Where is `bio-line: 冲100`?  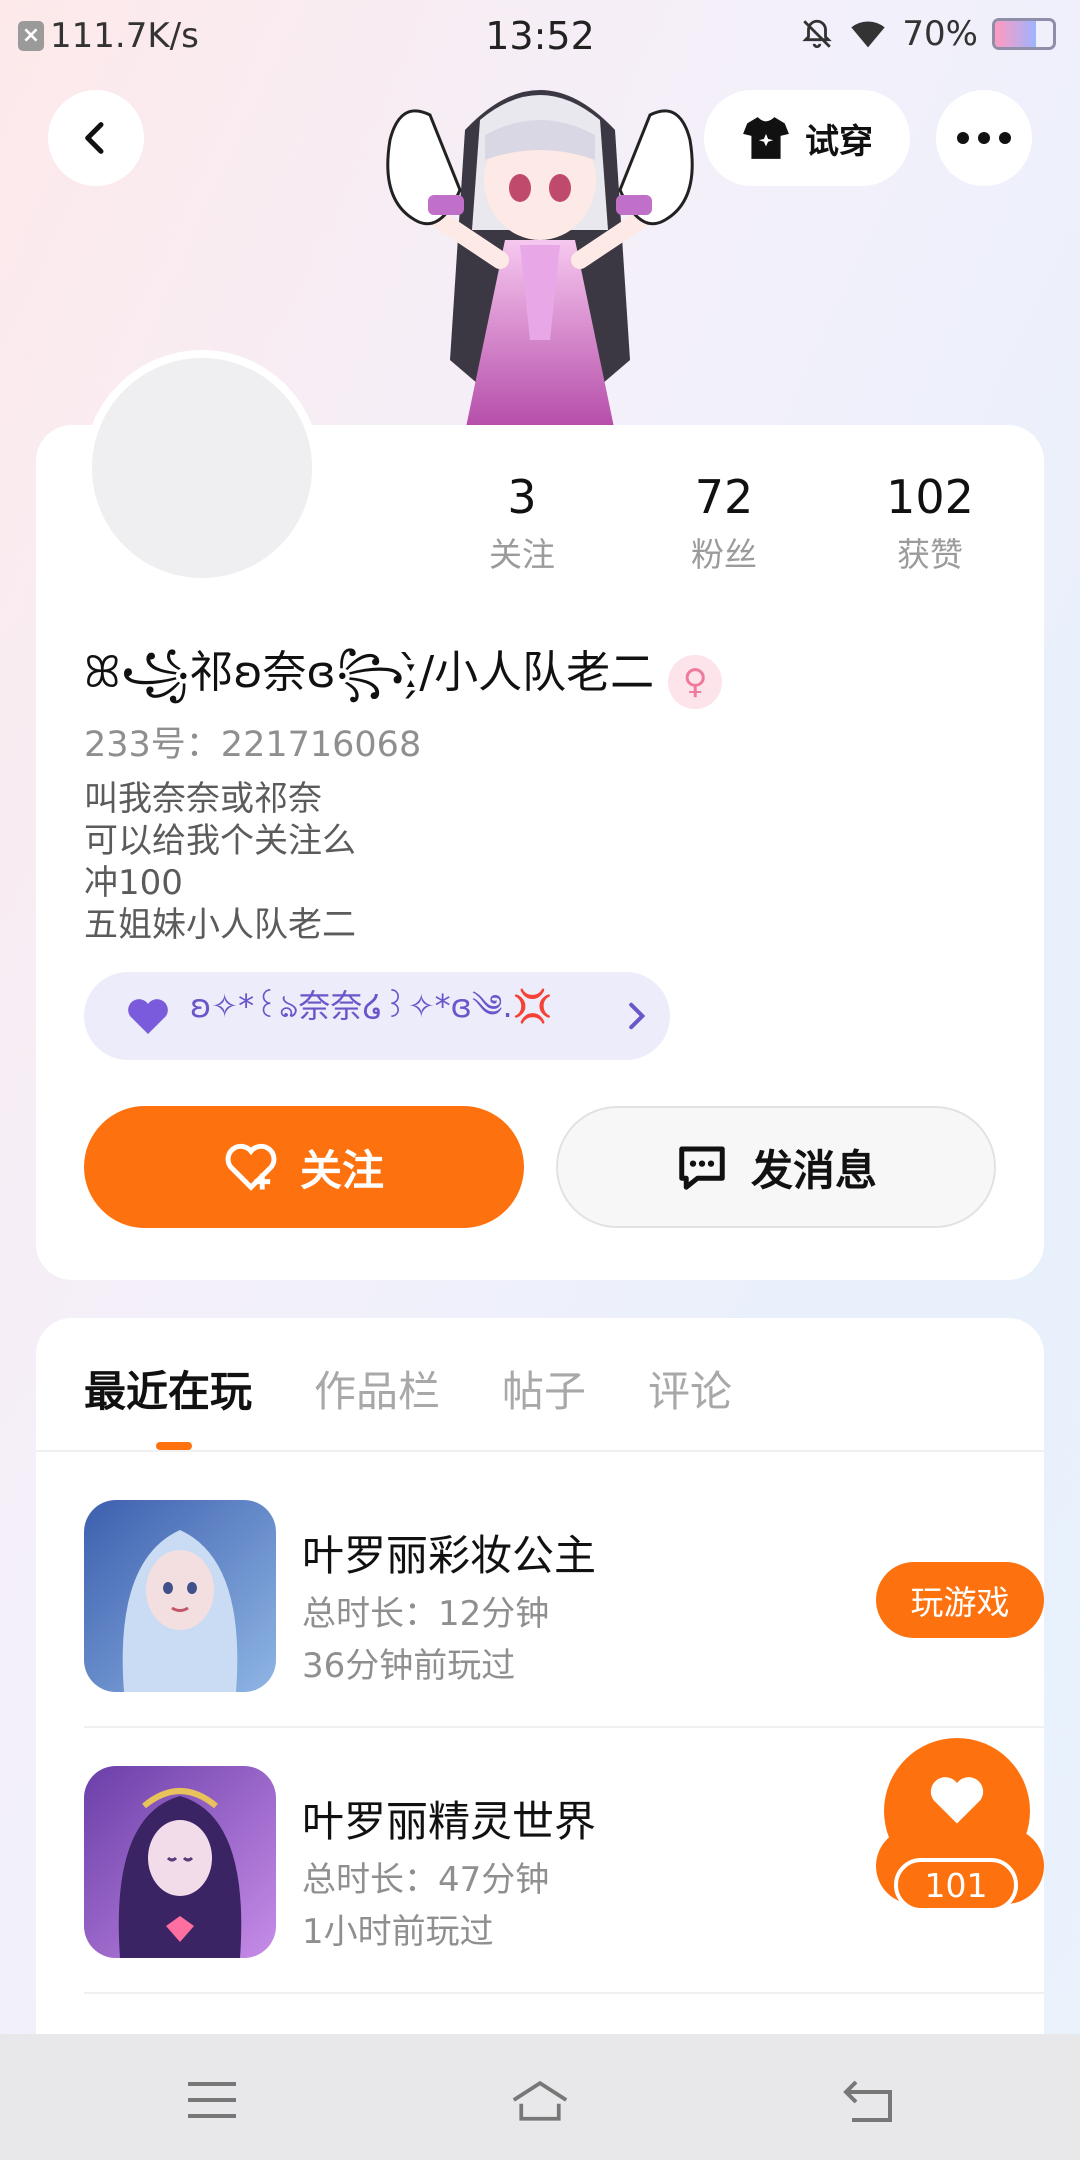 bio-line: 冲100 is located at coordinates (133, 883).